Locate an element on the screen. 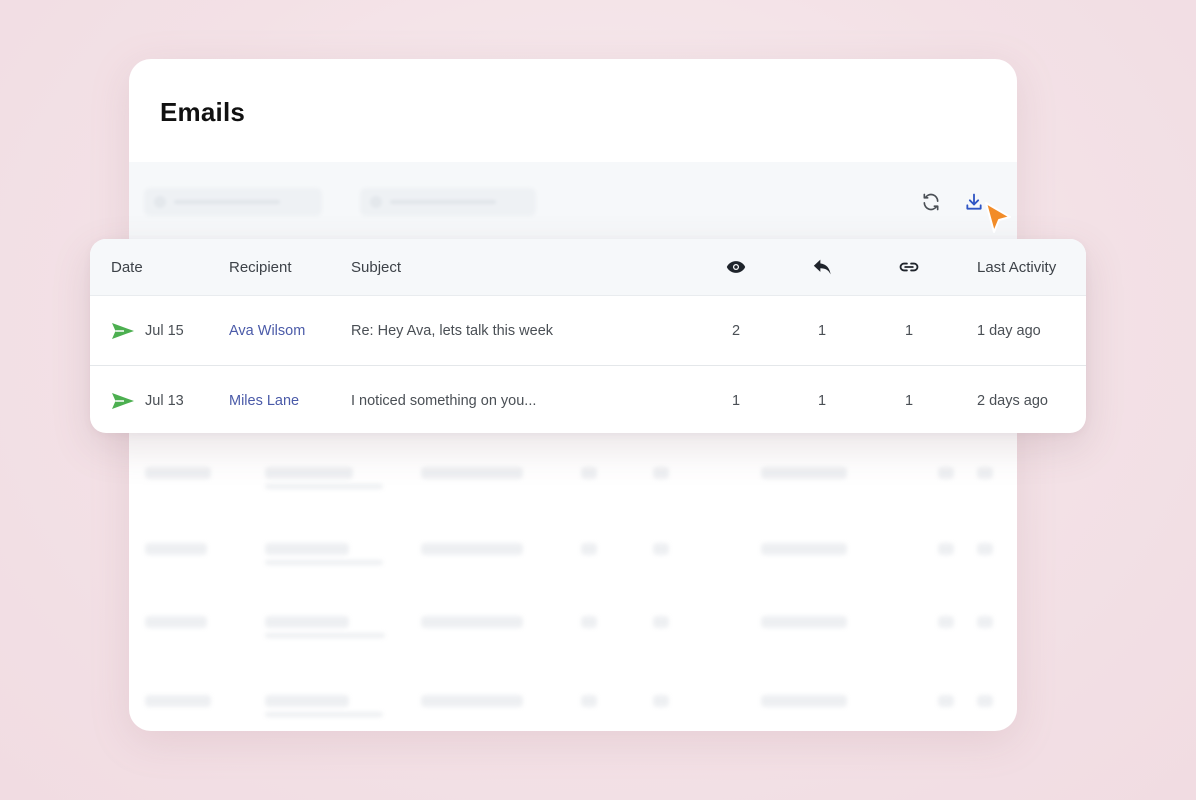  reply-icon is located at coordinates (822, 267).